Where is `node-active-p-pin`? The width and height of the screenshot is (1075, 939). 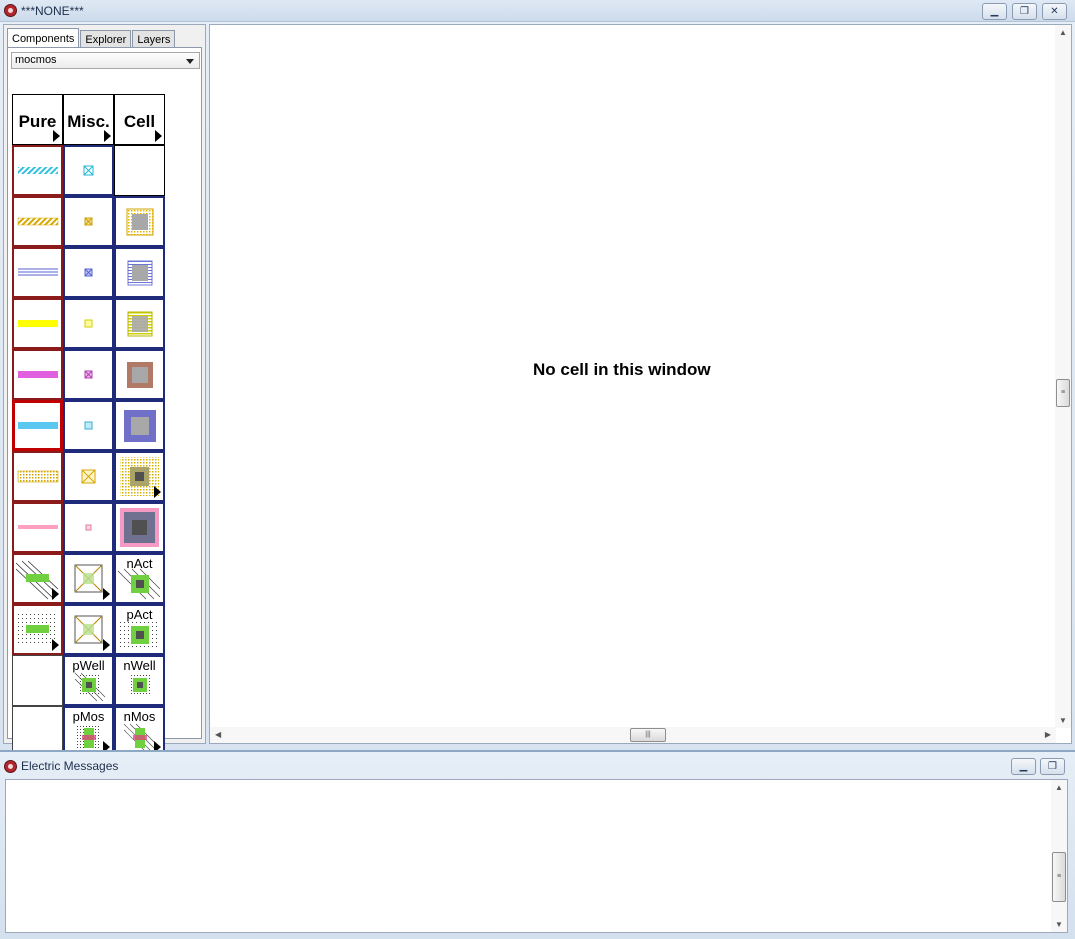
node-active-p-pin is located at coordinates (88, 629).